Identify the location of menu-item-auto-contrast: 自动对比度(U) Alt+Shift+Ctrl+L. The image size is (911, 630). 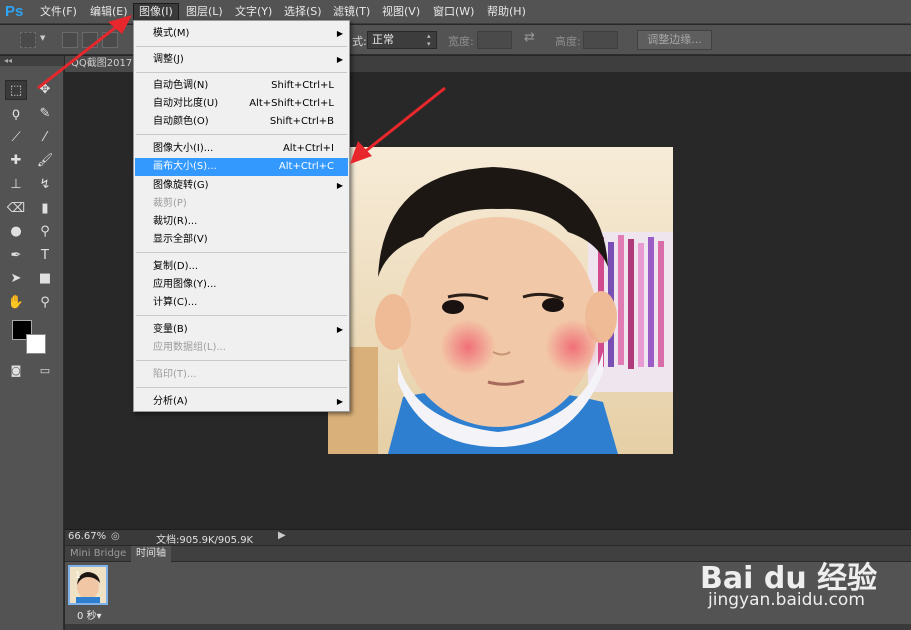
(241, 104).